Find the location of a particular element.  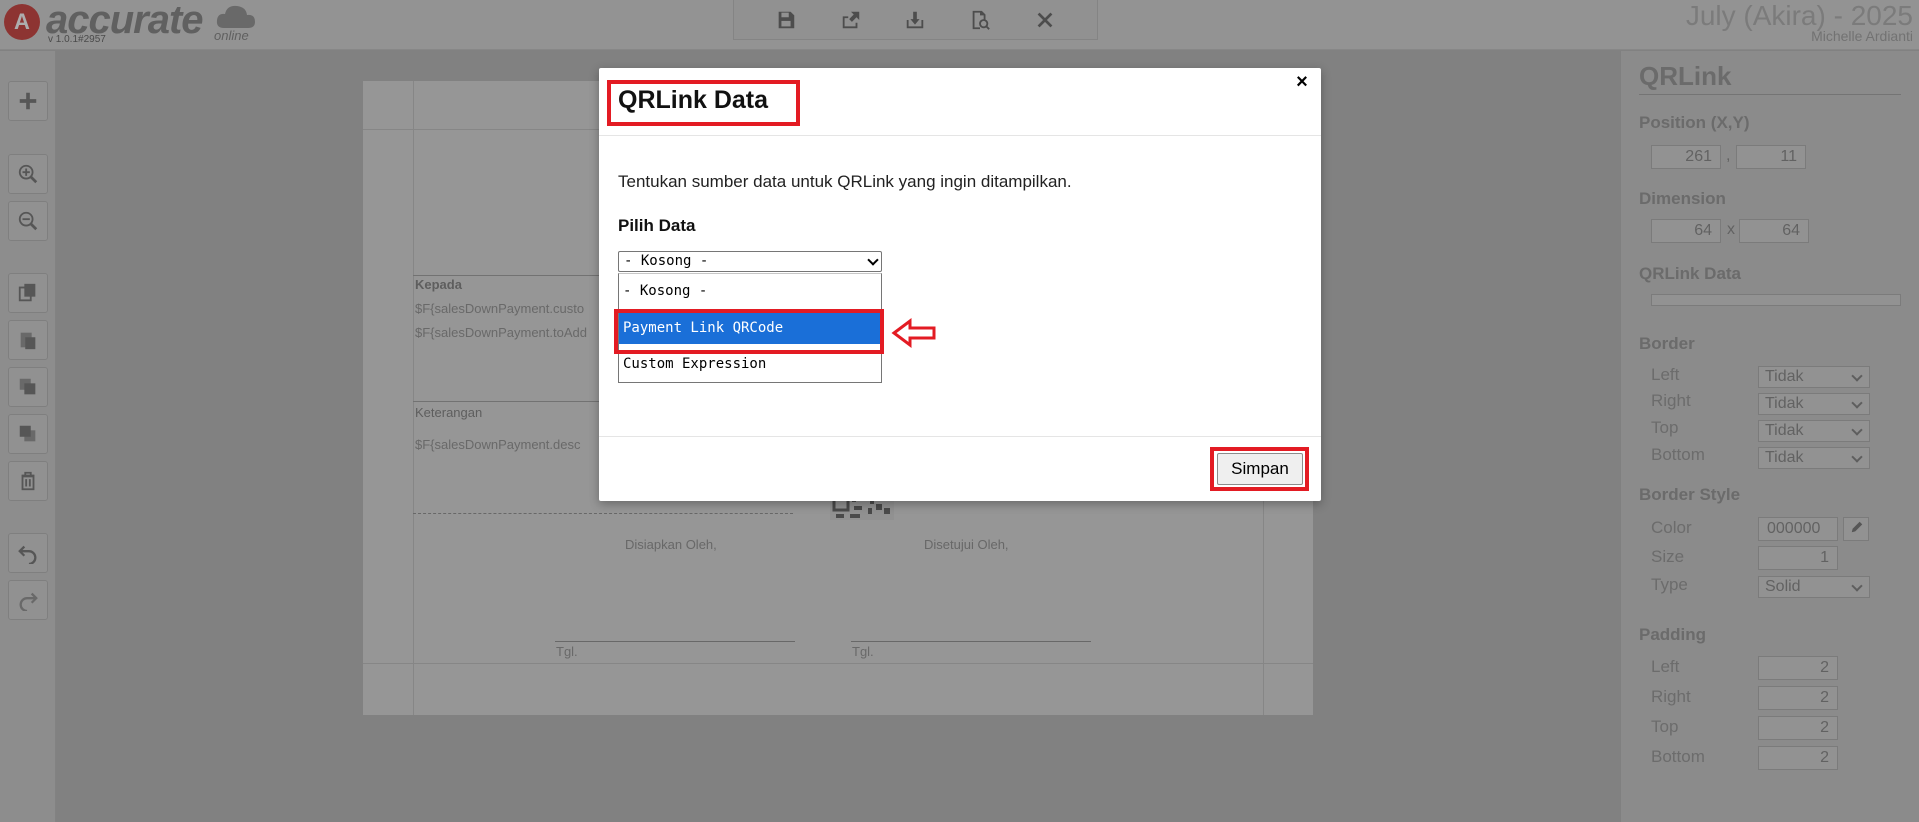

dialog-title: QRLink Data is located at coordinates (693, 100).